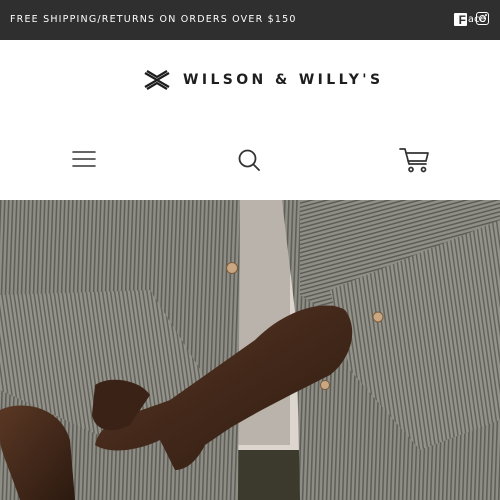  I want to click on search-button, so click(249, 160).